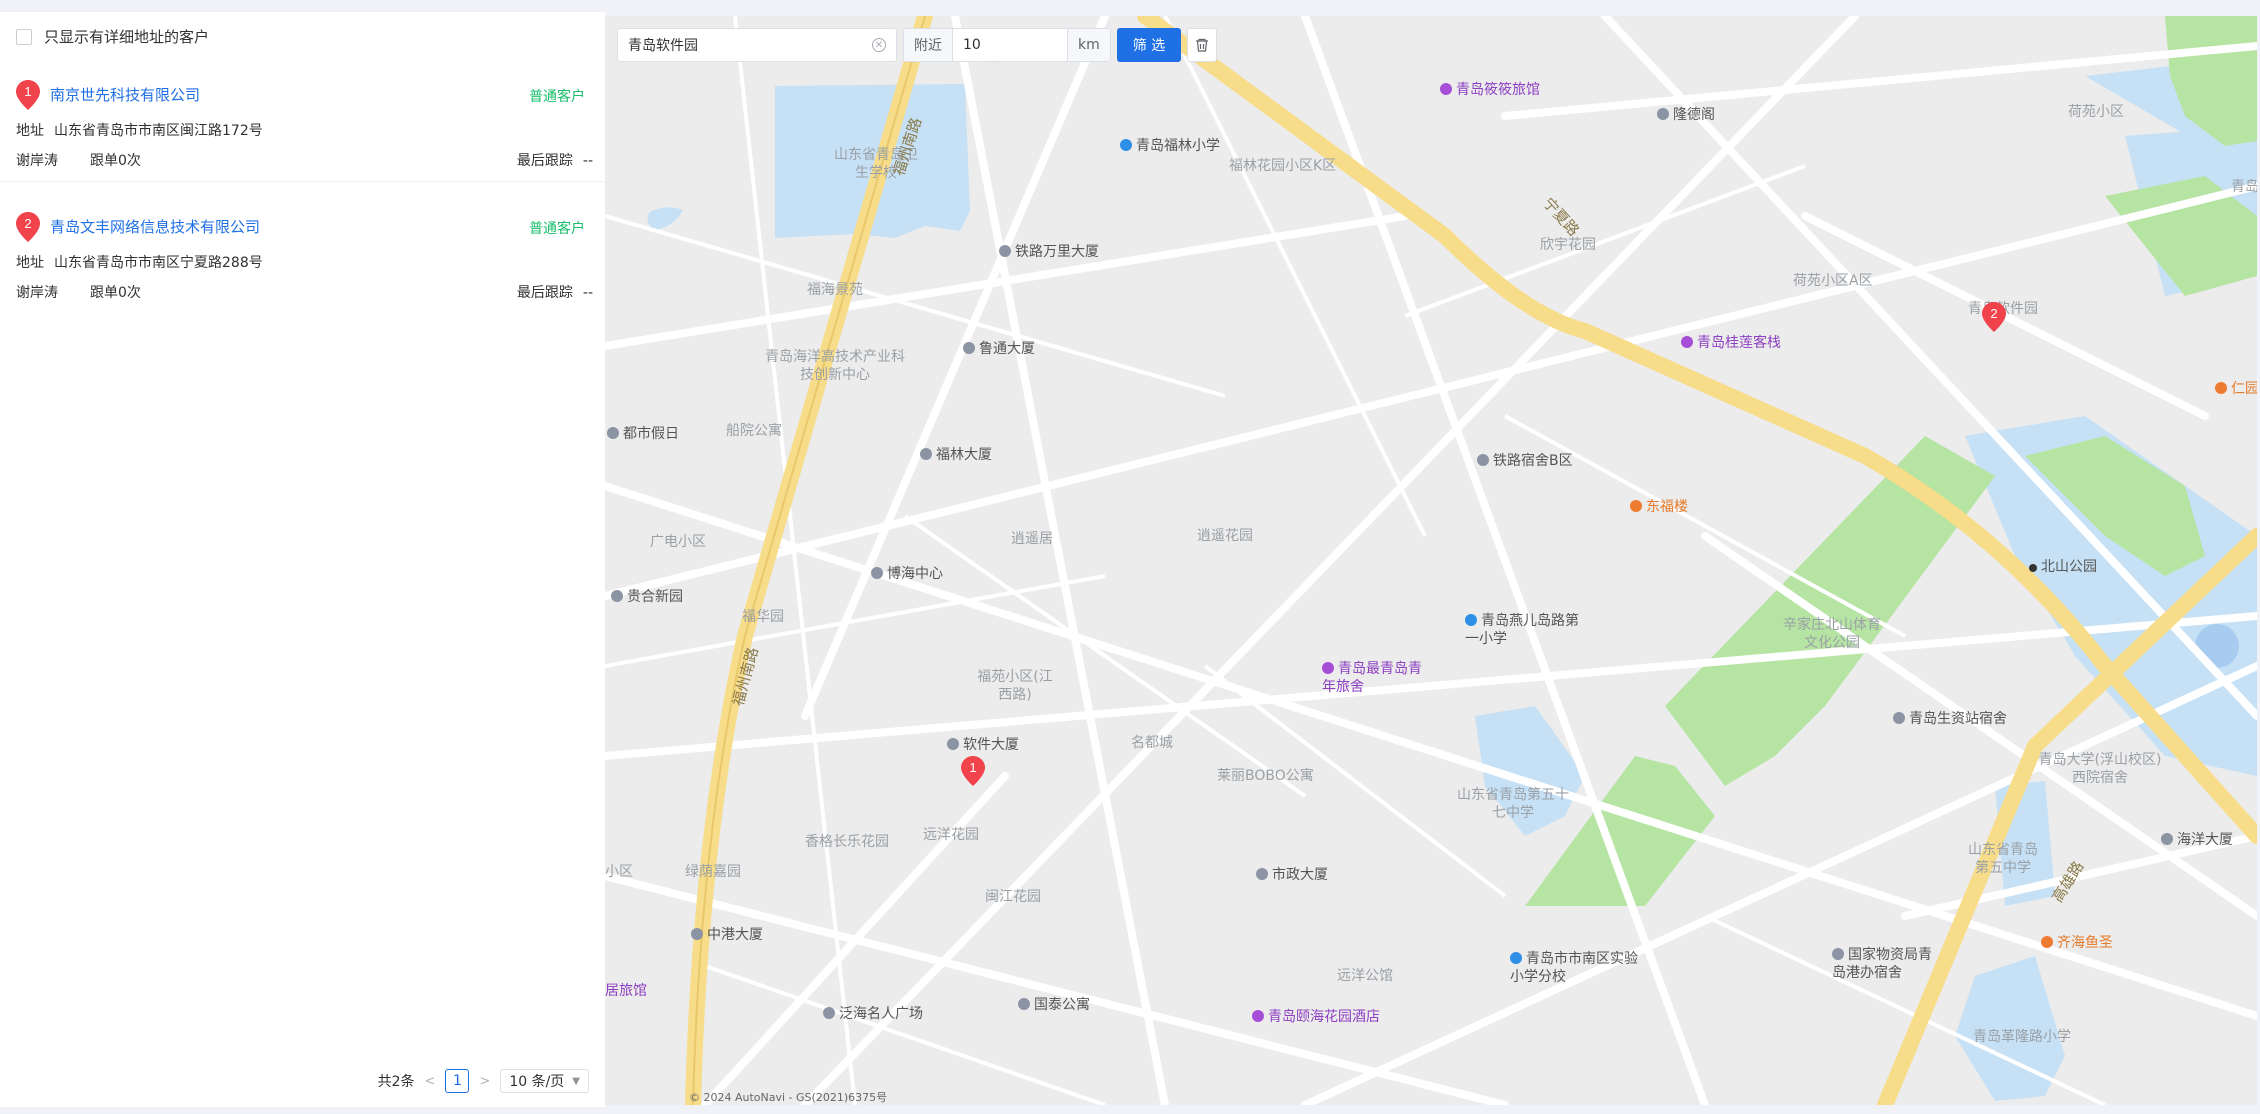  I want to click on detail-address-filter: 只显示有详细地址的客户, so click(112, 36).